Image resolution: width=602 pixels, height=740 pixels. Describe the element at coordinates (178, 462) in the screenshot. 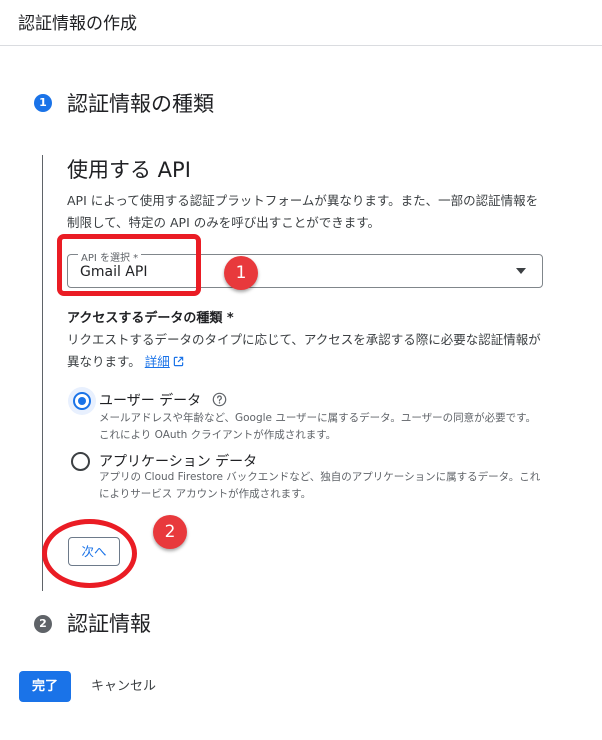

I see `application-data-label: アプリケーション データ` at that location.